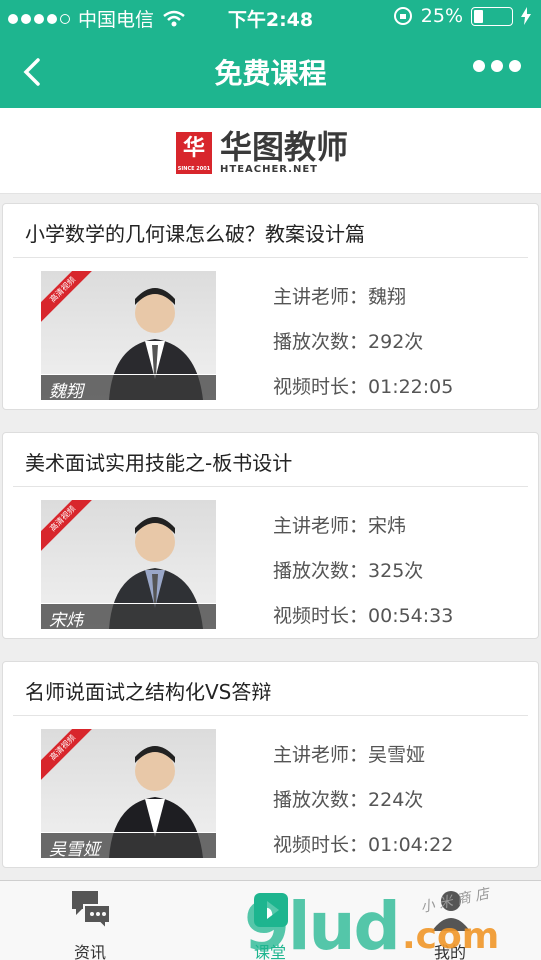 The image size is (541, 960). I want to click on watermark: 9lud, so click(322, 924).